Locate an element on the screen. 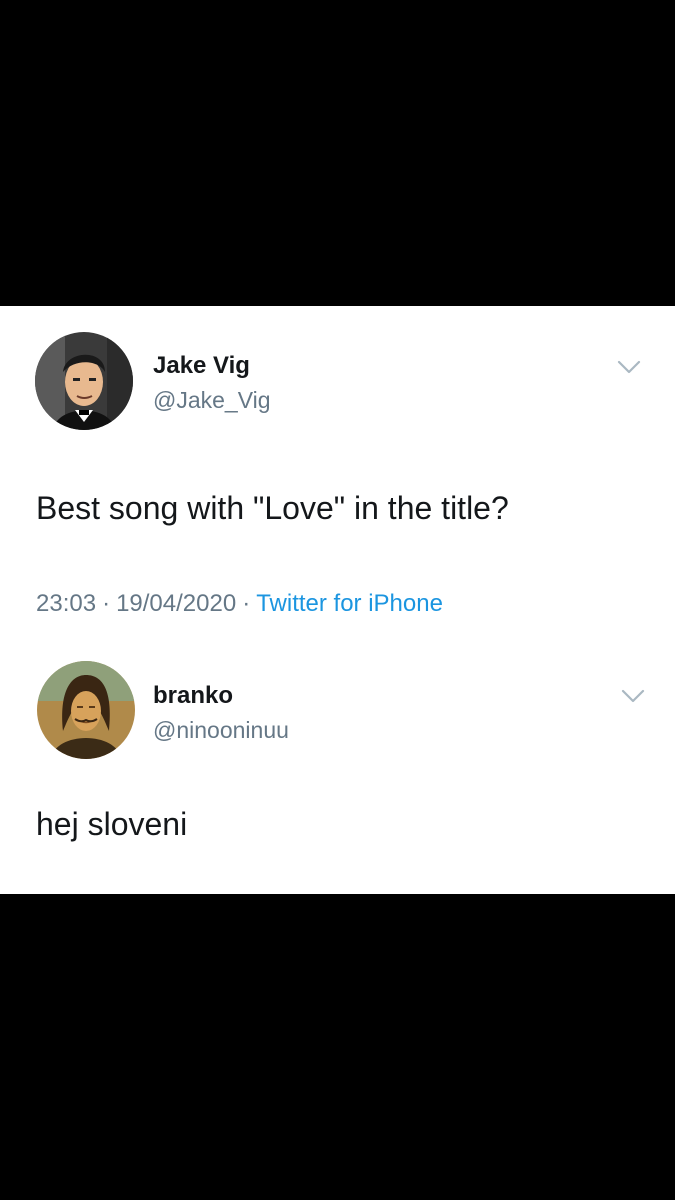 This screenshot has height=1200, width=675. tweet-text: Best song with "Love" in the title? is located at coordinates (272, 508).